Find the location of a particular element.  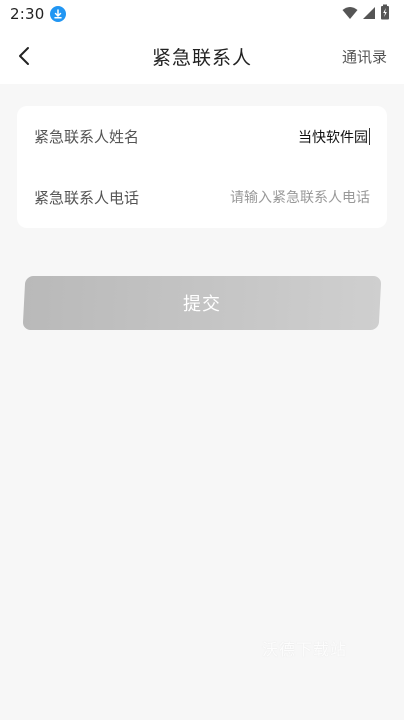

name-row: 紧急联系人姓名 is located at coordinates (202, 136).